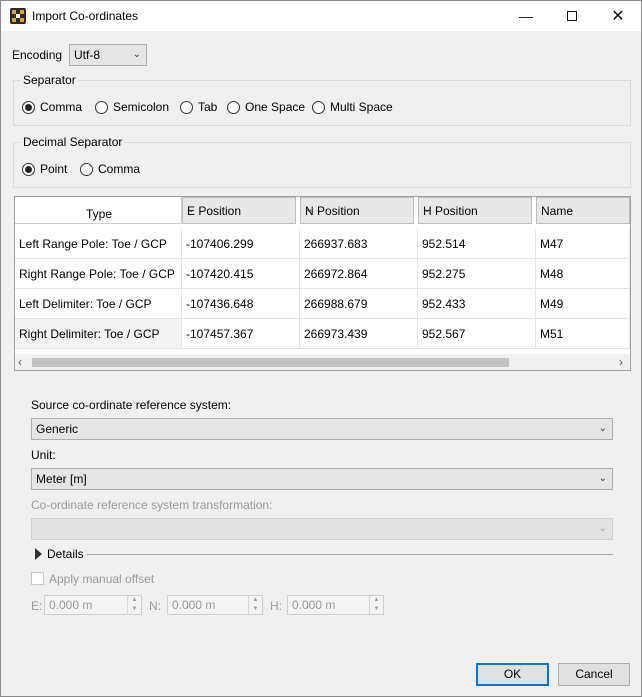 The height and width of the screenshot is (697, 642). What do you see at coordinates (43, 455) in the screenshot?
I see `unit-label: Unit:` at bounding box center [43, 455].